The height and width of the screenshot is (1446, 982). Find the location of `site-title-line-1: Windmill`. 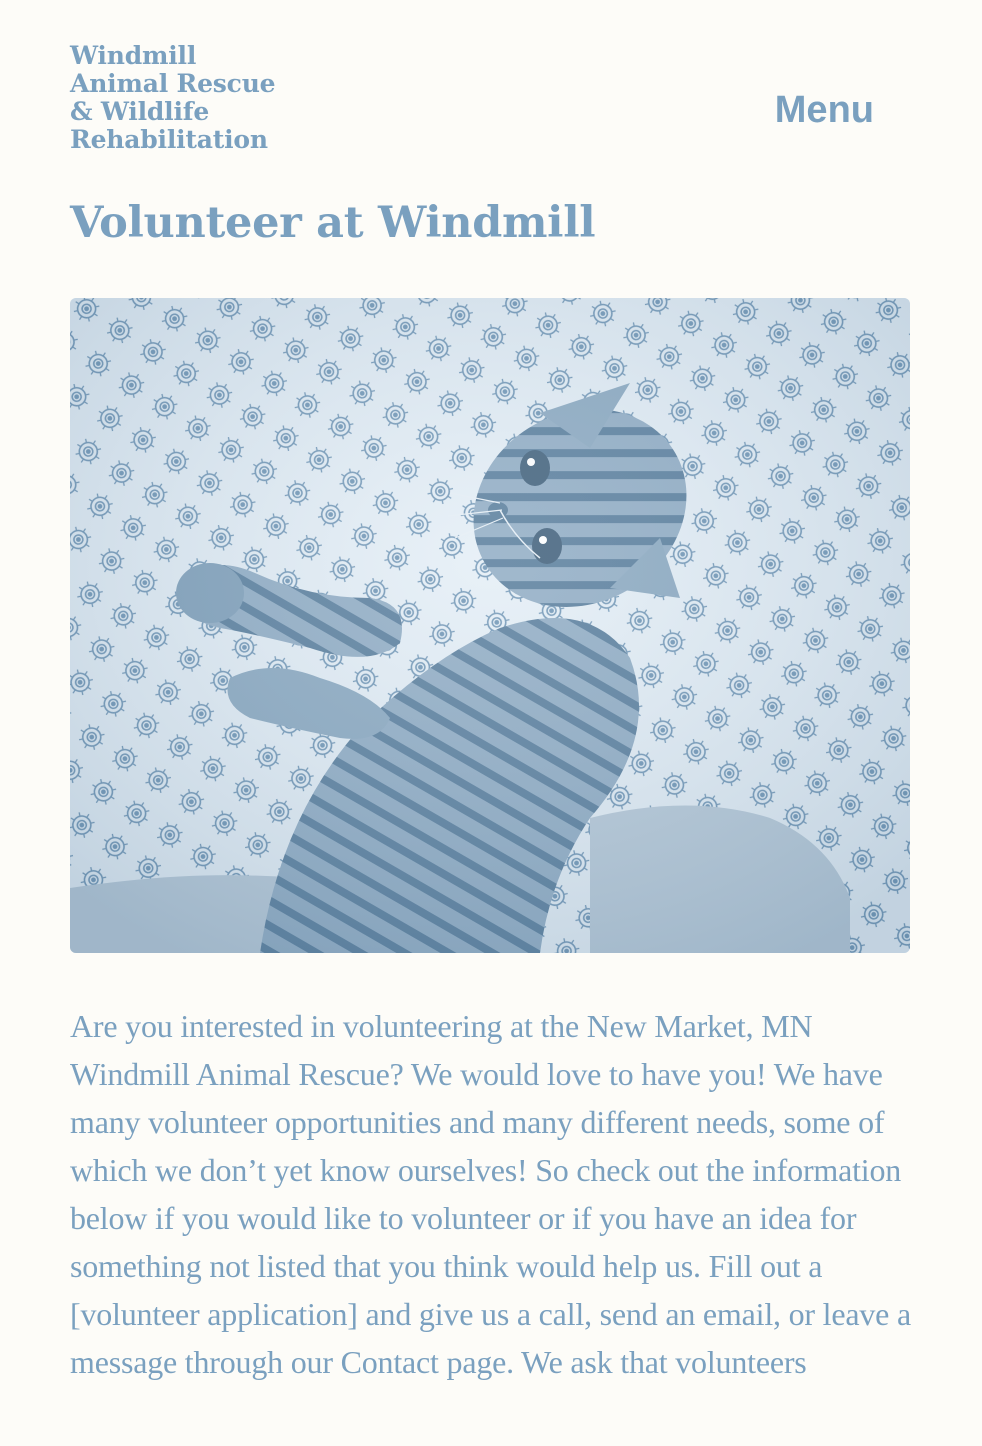

site-title-line-1: Windmill is located at coordinates (133, 55).